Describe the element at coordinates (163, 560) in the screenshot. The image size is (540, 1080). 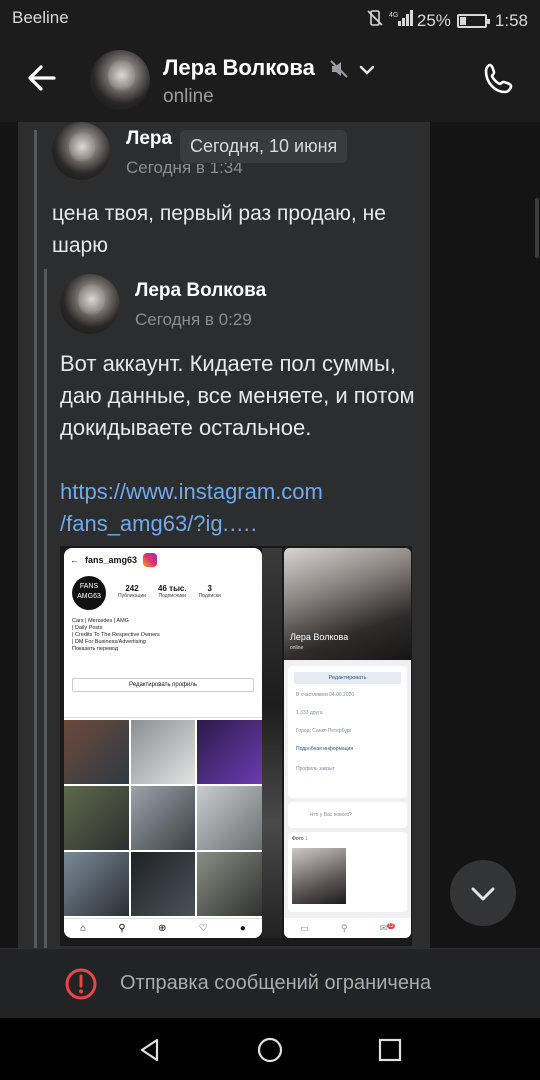
I see `ig-header: ← fans_amg63` at that location.